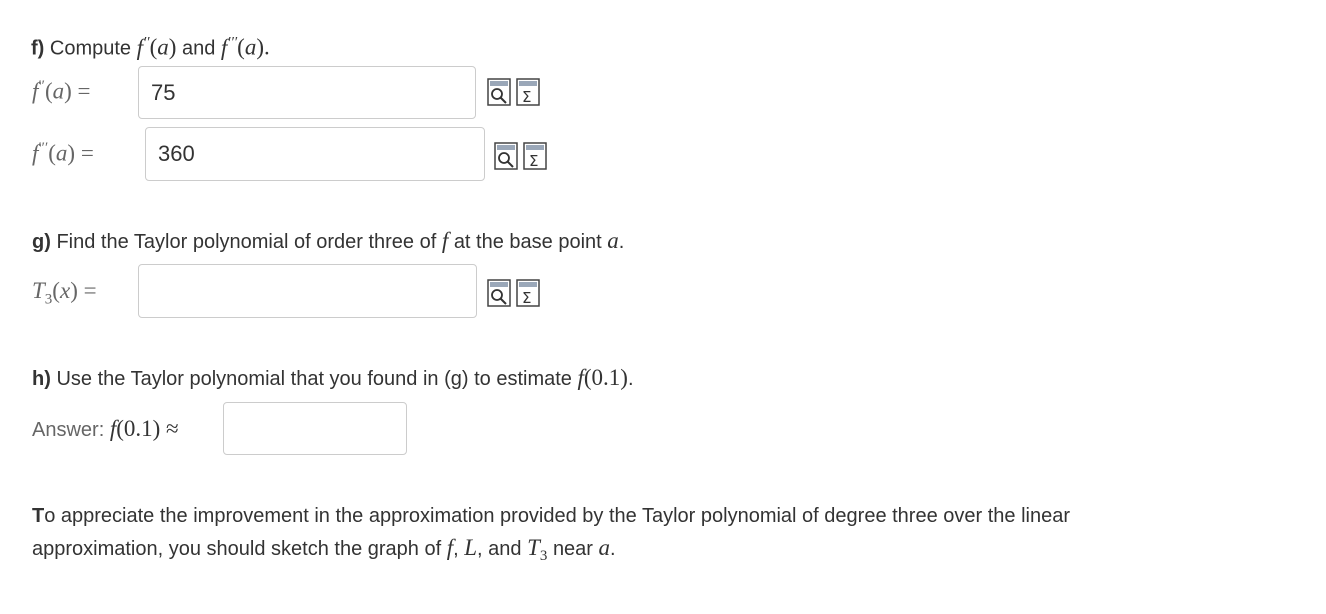 The height and width of the screenshot is (614, 1326). What do you see at coordinates (176, 153) in the screenshot?
I see `f-third-derivative-value: 360` at bounding box center [176, 153].